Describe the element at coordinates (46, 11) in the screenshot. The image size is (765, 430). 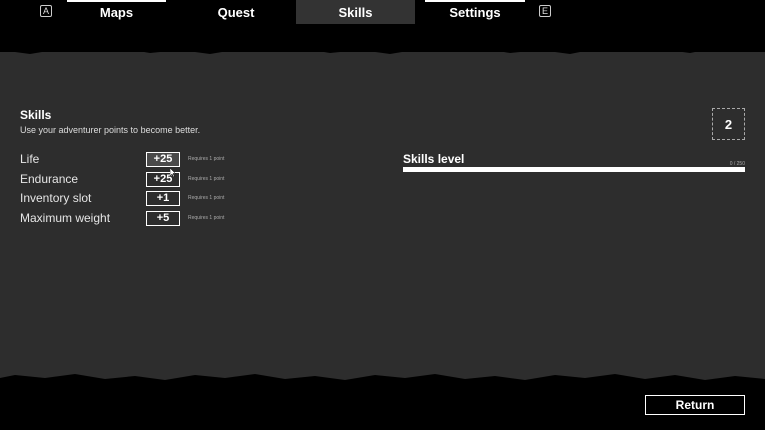
I see `prev-tab-key-hint: A` at that location.